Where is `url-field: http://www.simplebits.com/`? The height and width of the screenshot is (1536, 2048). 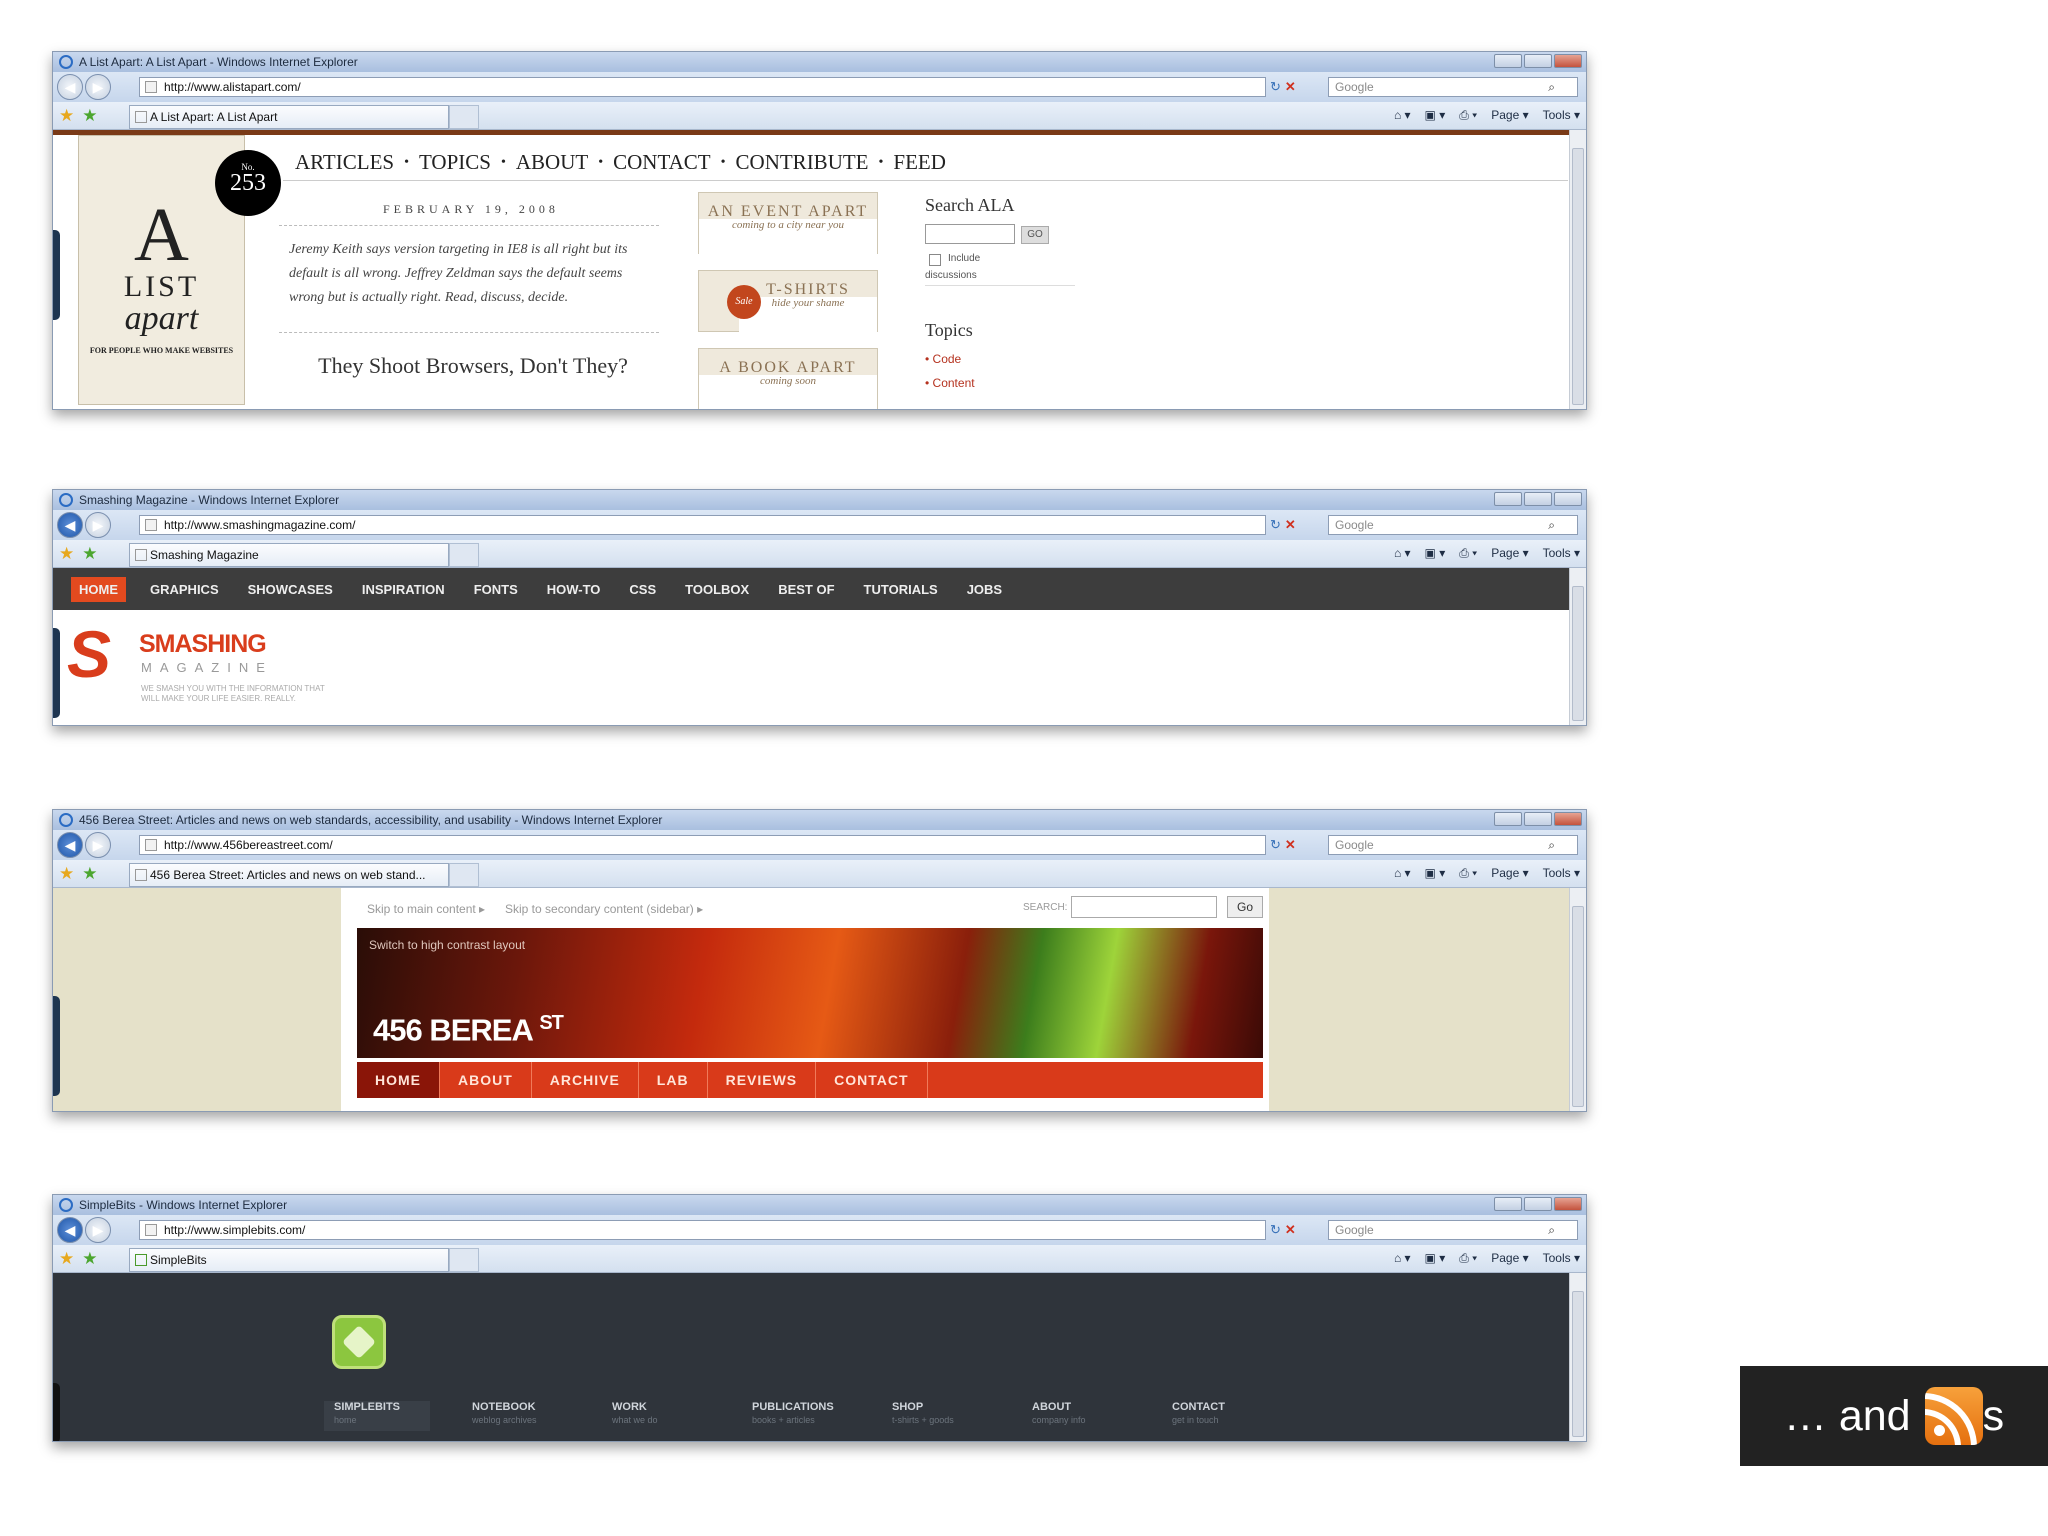 url-field: http://www.simplebits.com/ is located at coordinates (702, 1230).